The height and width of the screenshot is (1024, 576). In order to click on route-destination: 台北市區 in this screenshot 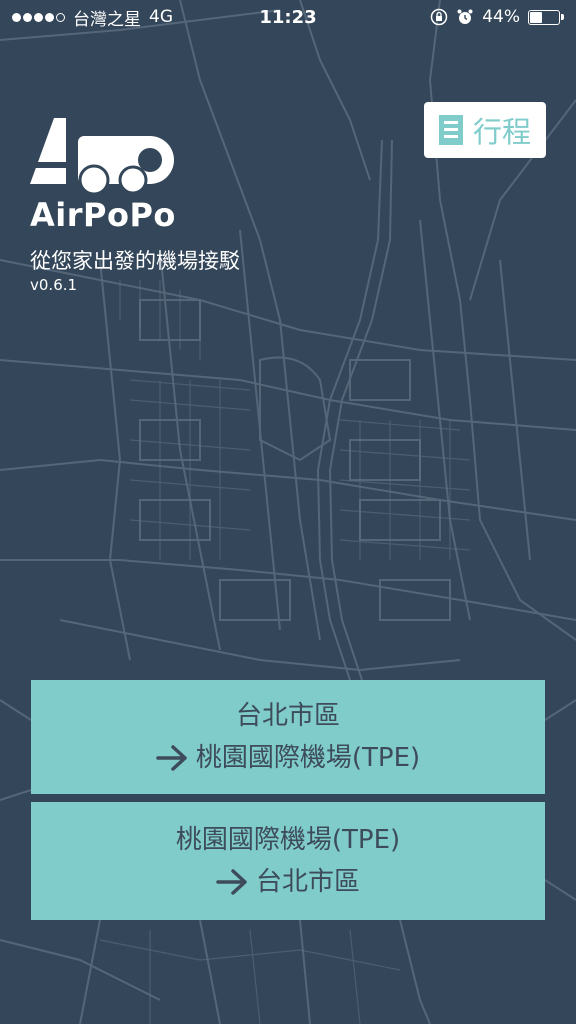, I will do `click(307, 882)`.